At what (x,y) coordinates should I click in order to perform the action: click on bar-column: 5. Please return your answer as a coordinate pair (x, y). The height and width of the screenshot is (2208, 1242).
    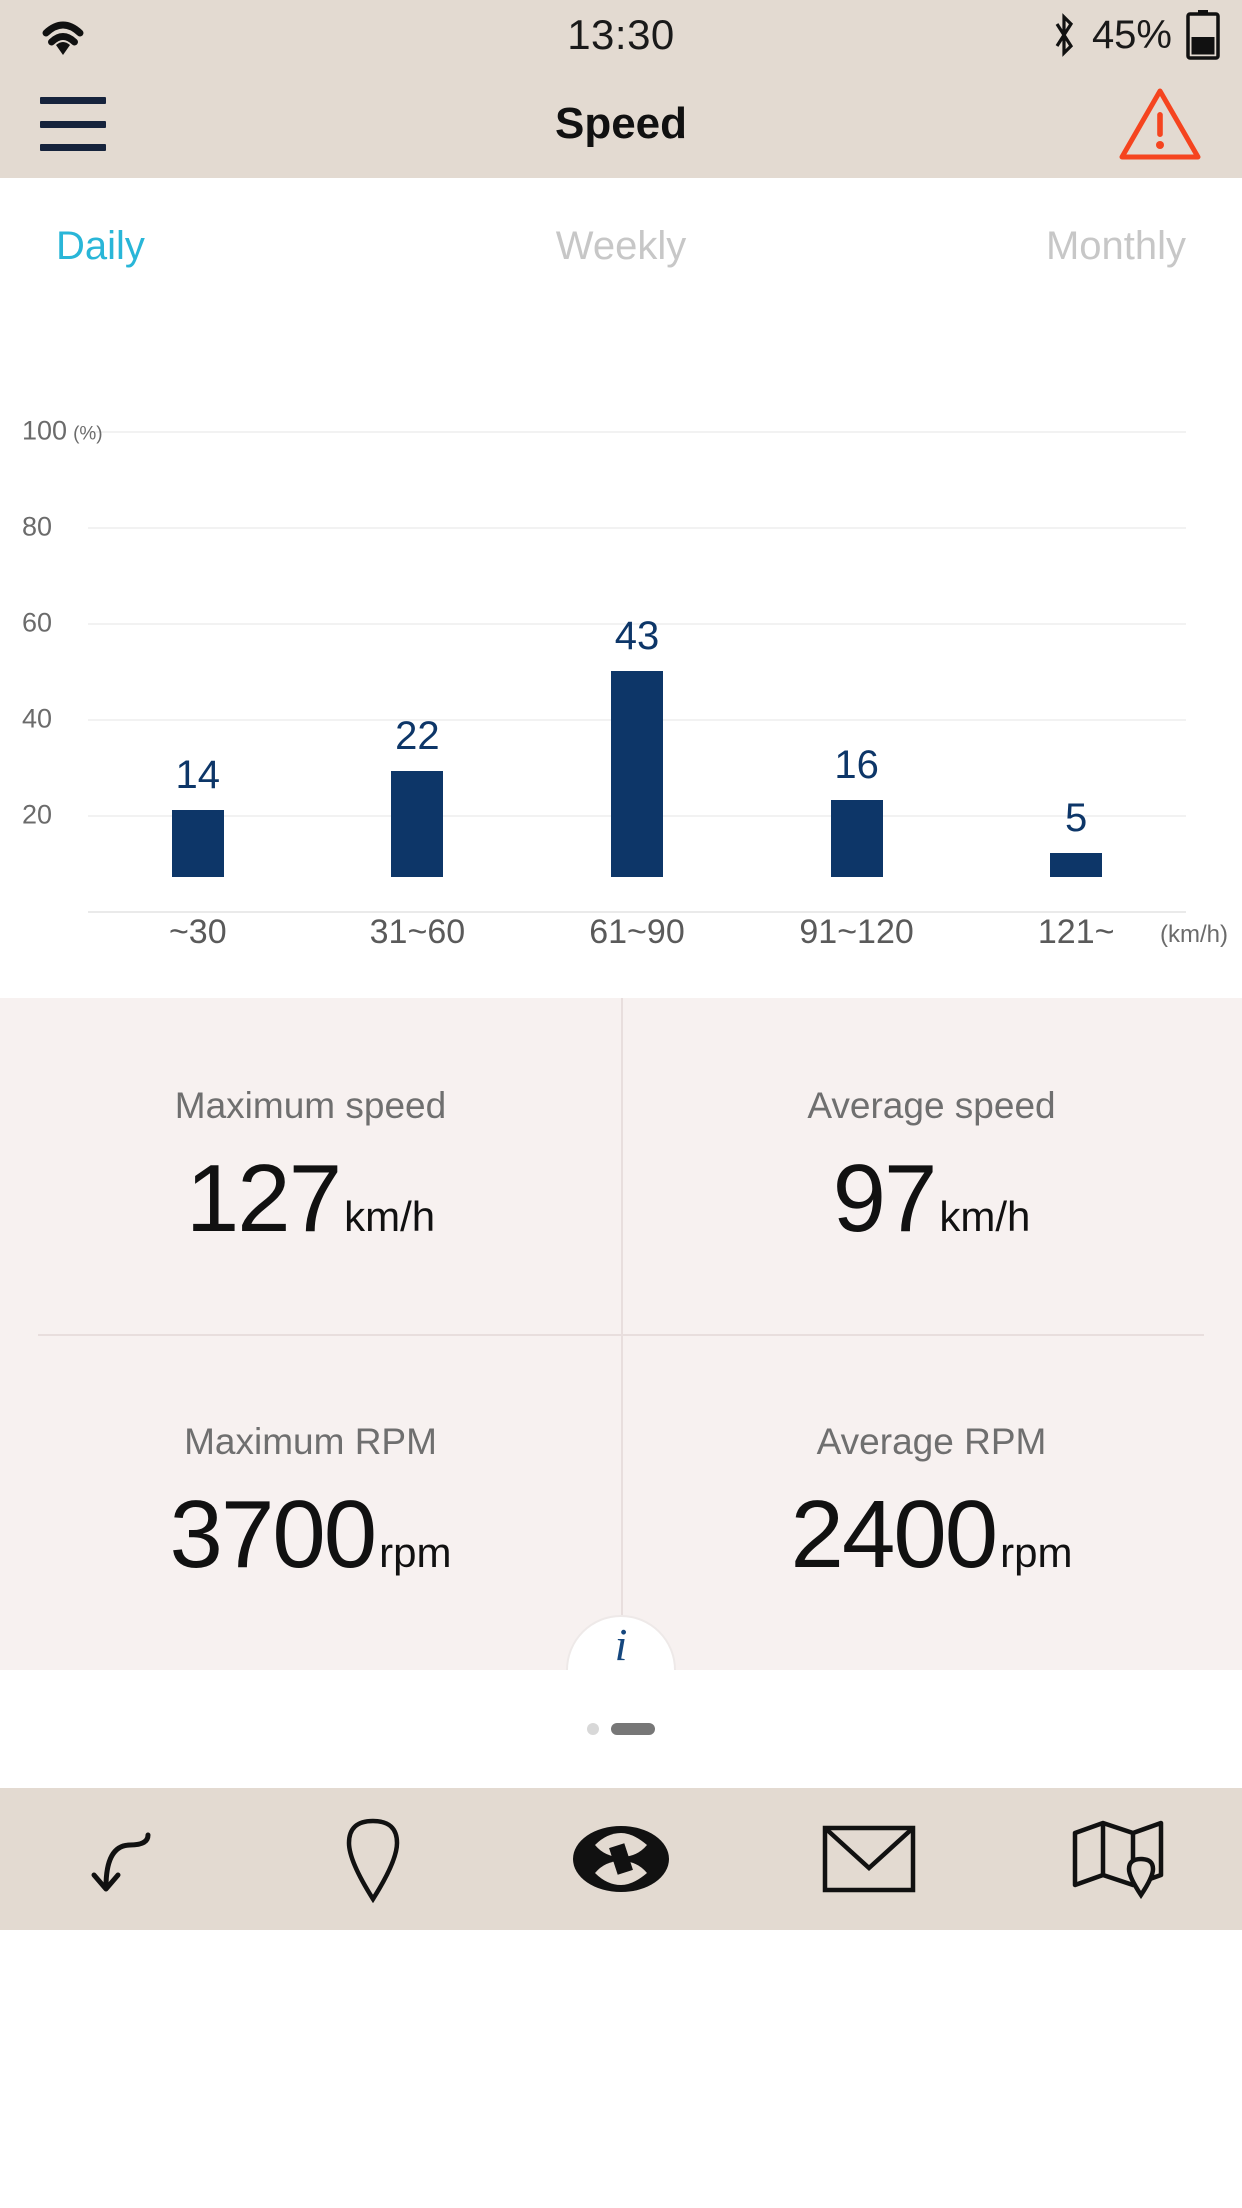
    Looking at the image, I should click on (1076, 580).